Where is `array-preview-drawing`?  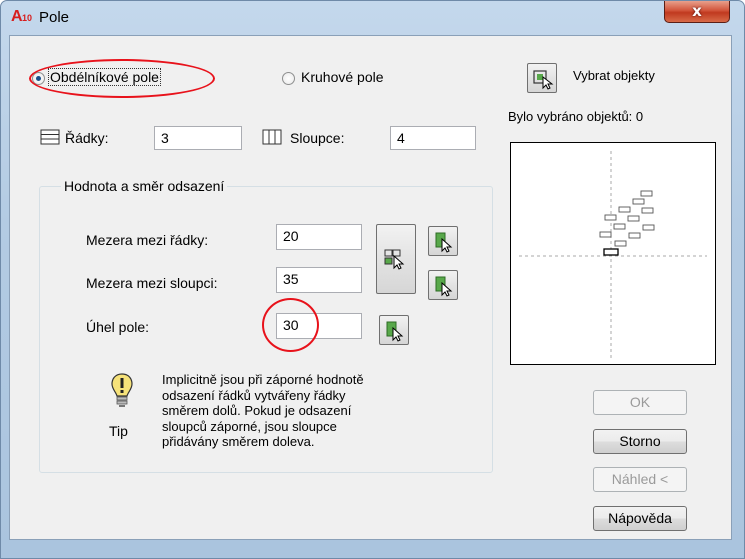
array-preview-drawing is located at coordinates (613, 254).